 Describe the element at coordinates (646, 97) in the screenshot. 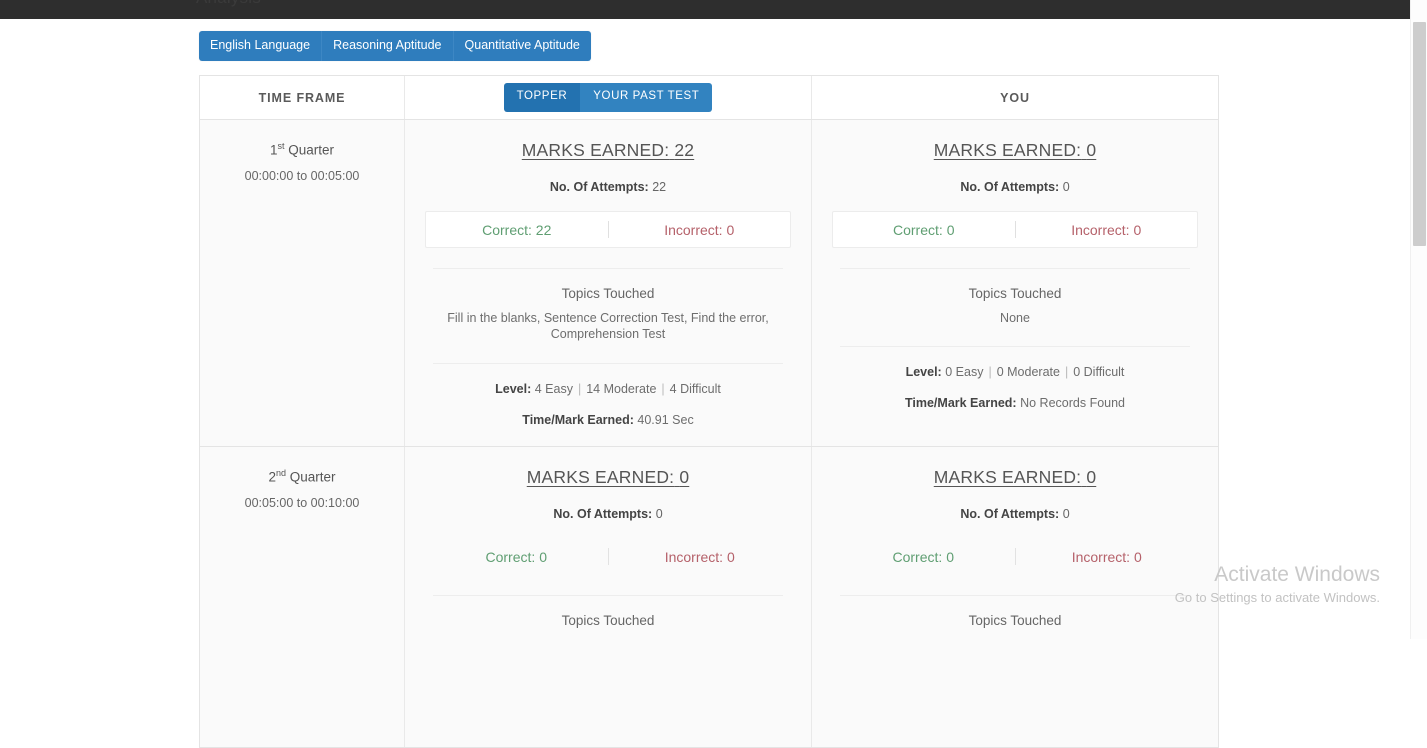

I see `toggle-button-your-past-test: YOUR PAST TEST` at that location.